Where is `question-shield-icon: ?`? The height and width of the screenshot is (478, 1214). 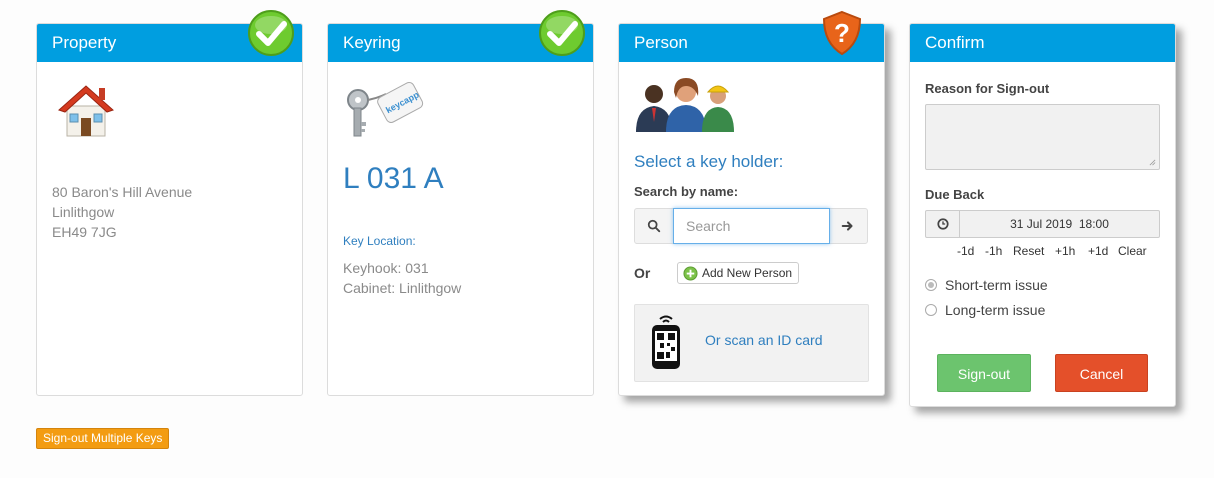
question-shield-icon: ? is located at coordinates (842, 33).